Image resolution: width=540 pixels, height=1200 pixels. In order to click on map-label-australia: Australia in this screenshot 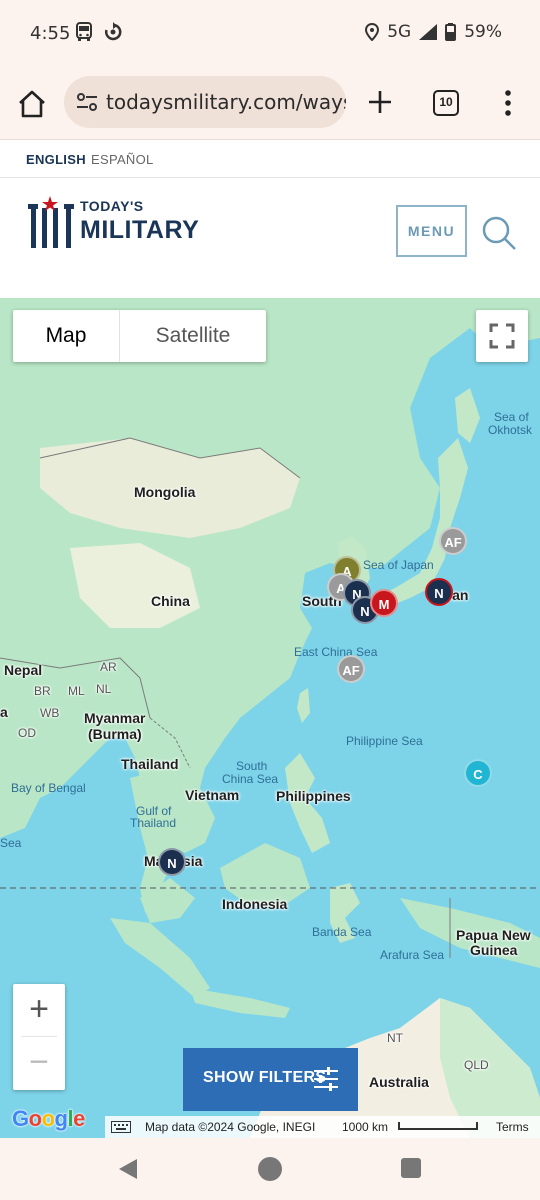, I will do `click(399, 1082)`.